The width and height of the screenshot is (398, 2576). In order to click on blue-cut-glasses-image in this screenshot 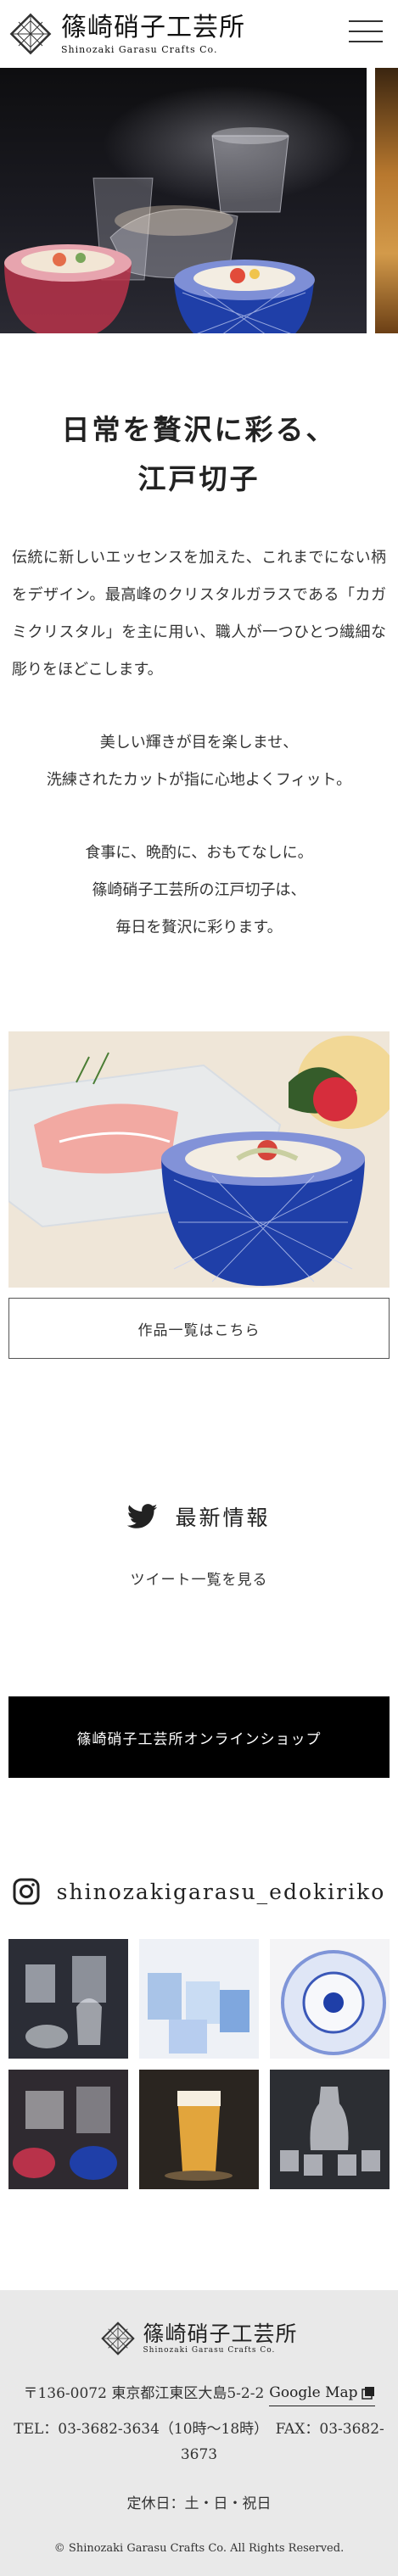, I will do `click(199, 1999)`.